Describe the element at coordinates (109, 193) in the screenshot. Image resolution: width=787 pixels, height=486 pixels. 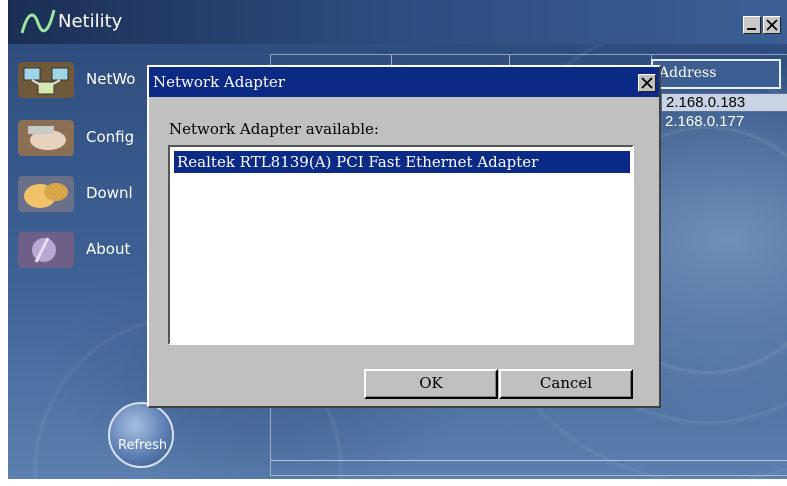
I see `nav-label-download: Downl` at that location.